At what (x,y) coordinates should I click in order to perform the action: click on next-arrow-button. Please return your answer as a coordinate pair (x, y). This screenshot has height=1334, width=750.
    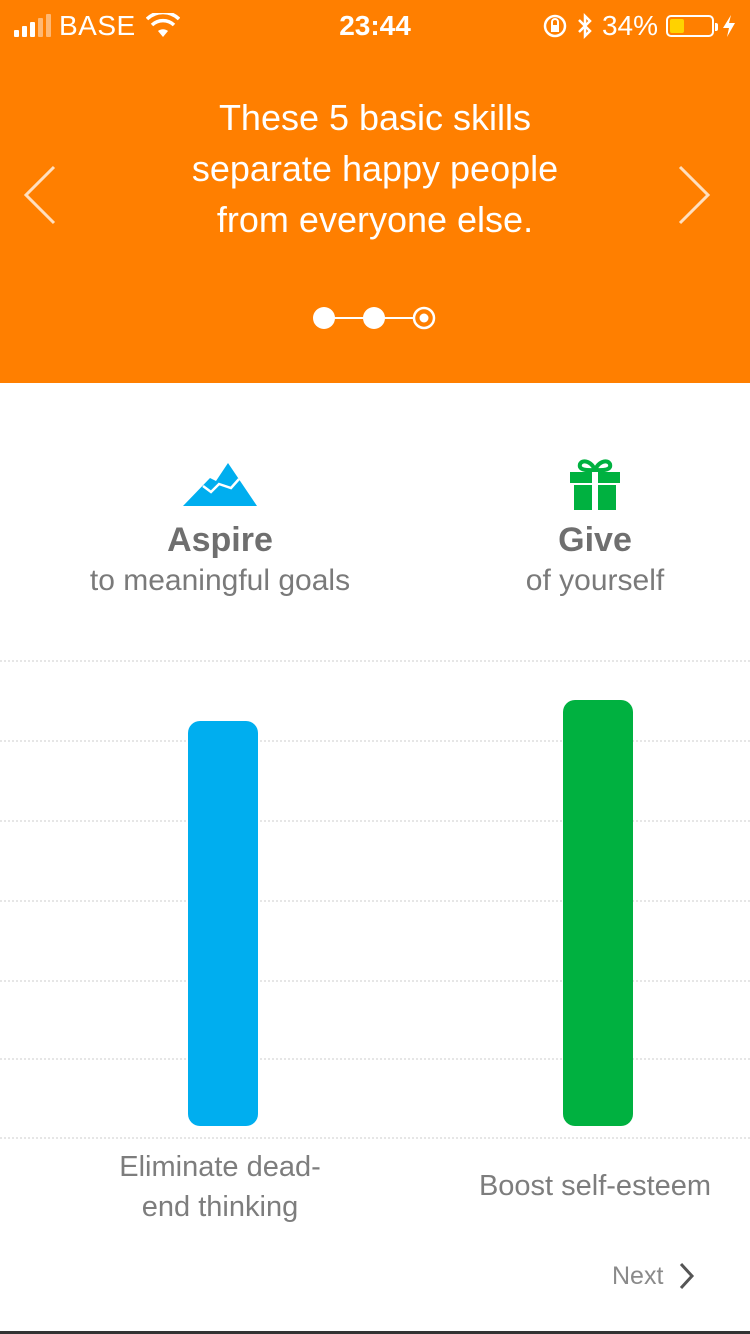
    Looking at the image, I should click on (694, 195).